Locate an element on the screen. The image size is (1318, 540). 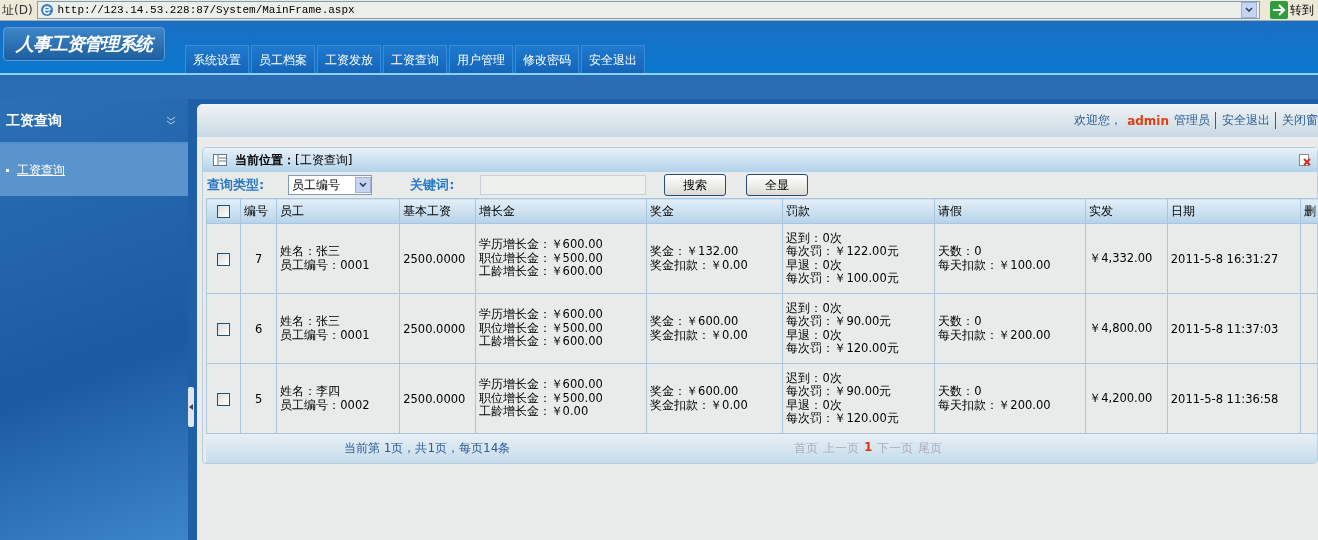
nav-tab: 安全退出 is located at coordinates (613, 59).